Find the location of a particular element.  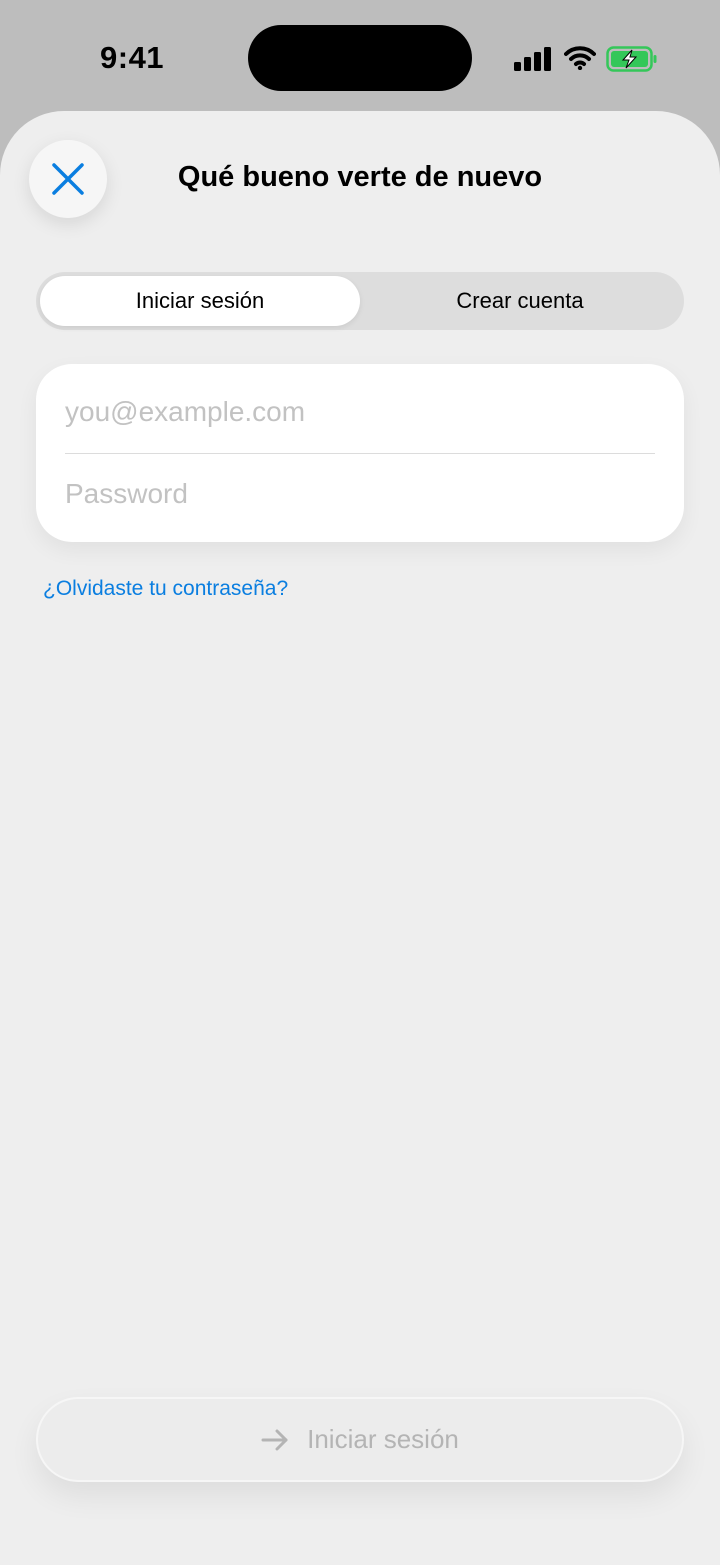

arrow-right-icon is located at coordinates (275, 1440).